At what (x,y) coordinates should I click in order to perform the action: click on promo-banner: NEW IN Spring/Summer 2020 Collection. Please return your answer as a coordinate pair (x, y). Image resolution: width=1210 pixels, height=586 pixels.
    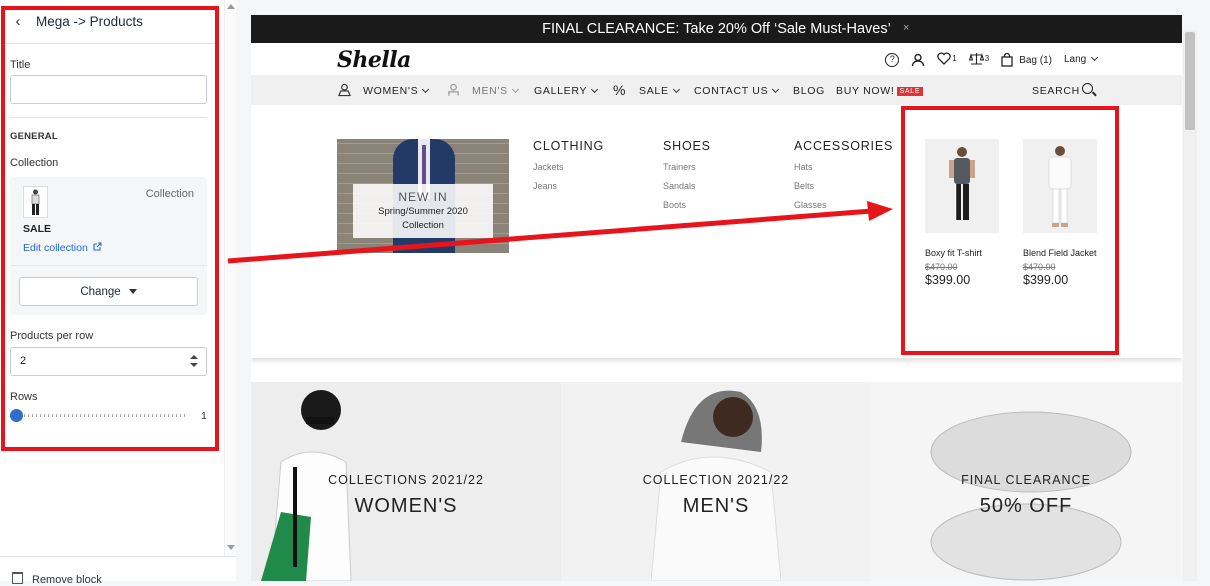
    Looking at the image, I should click on (423, 196).